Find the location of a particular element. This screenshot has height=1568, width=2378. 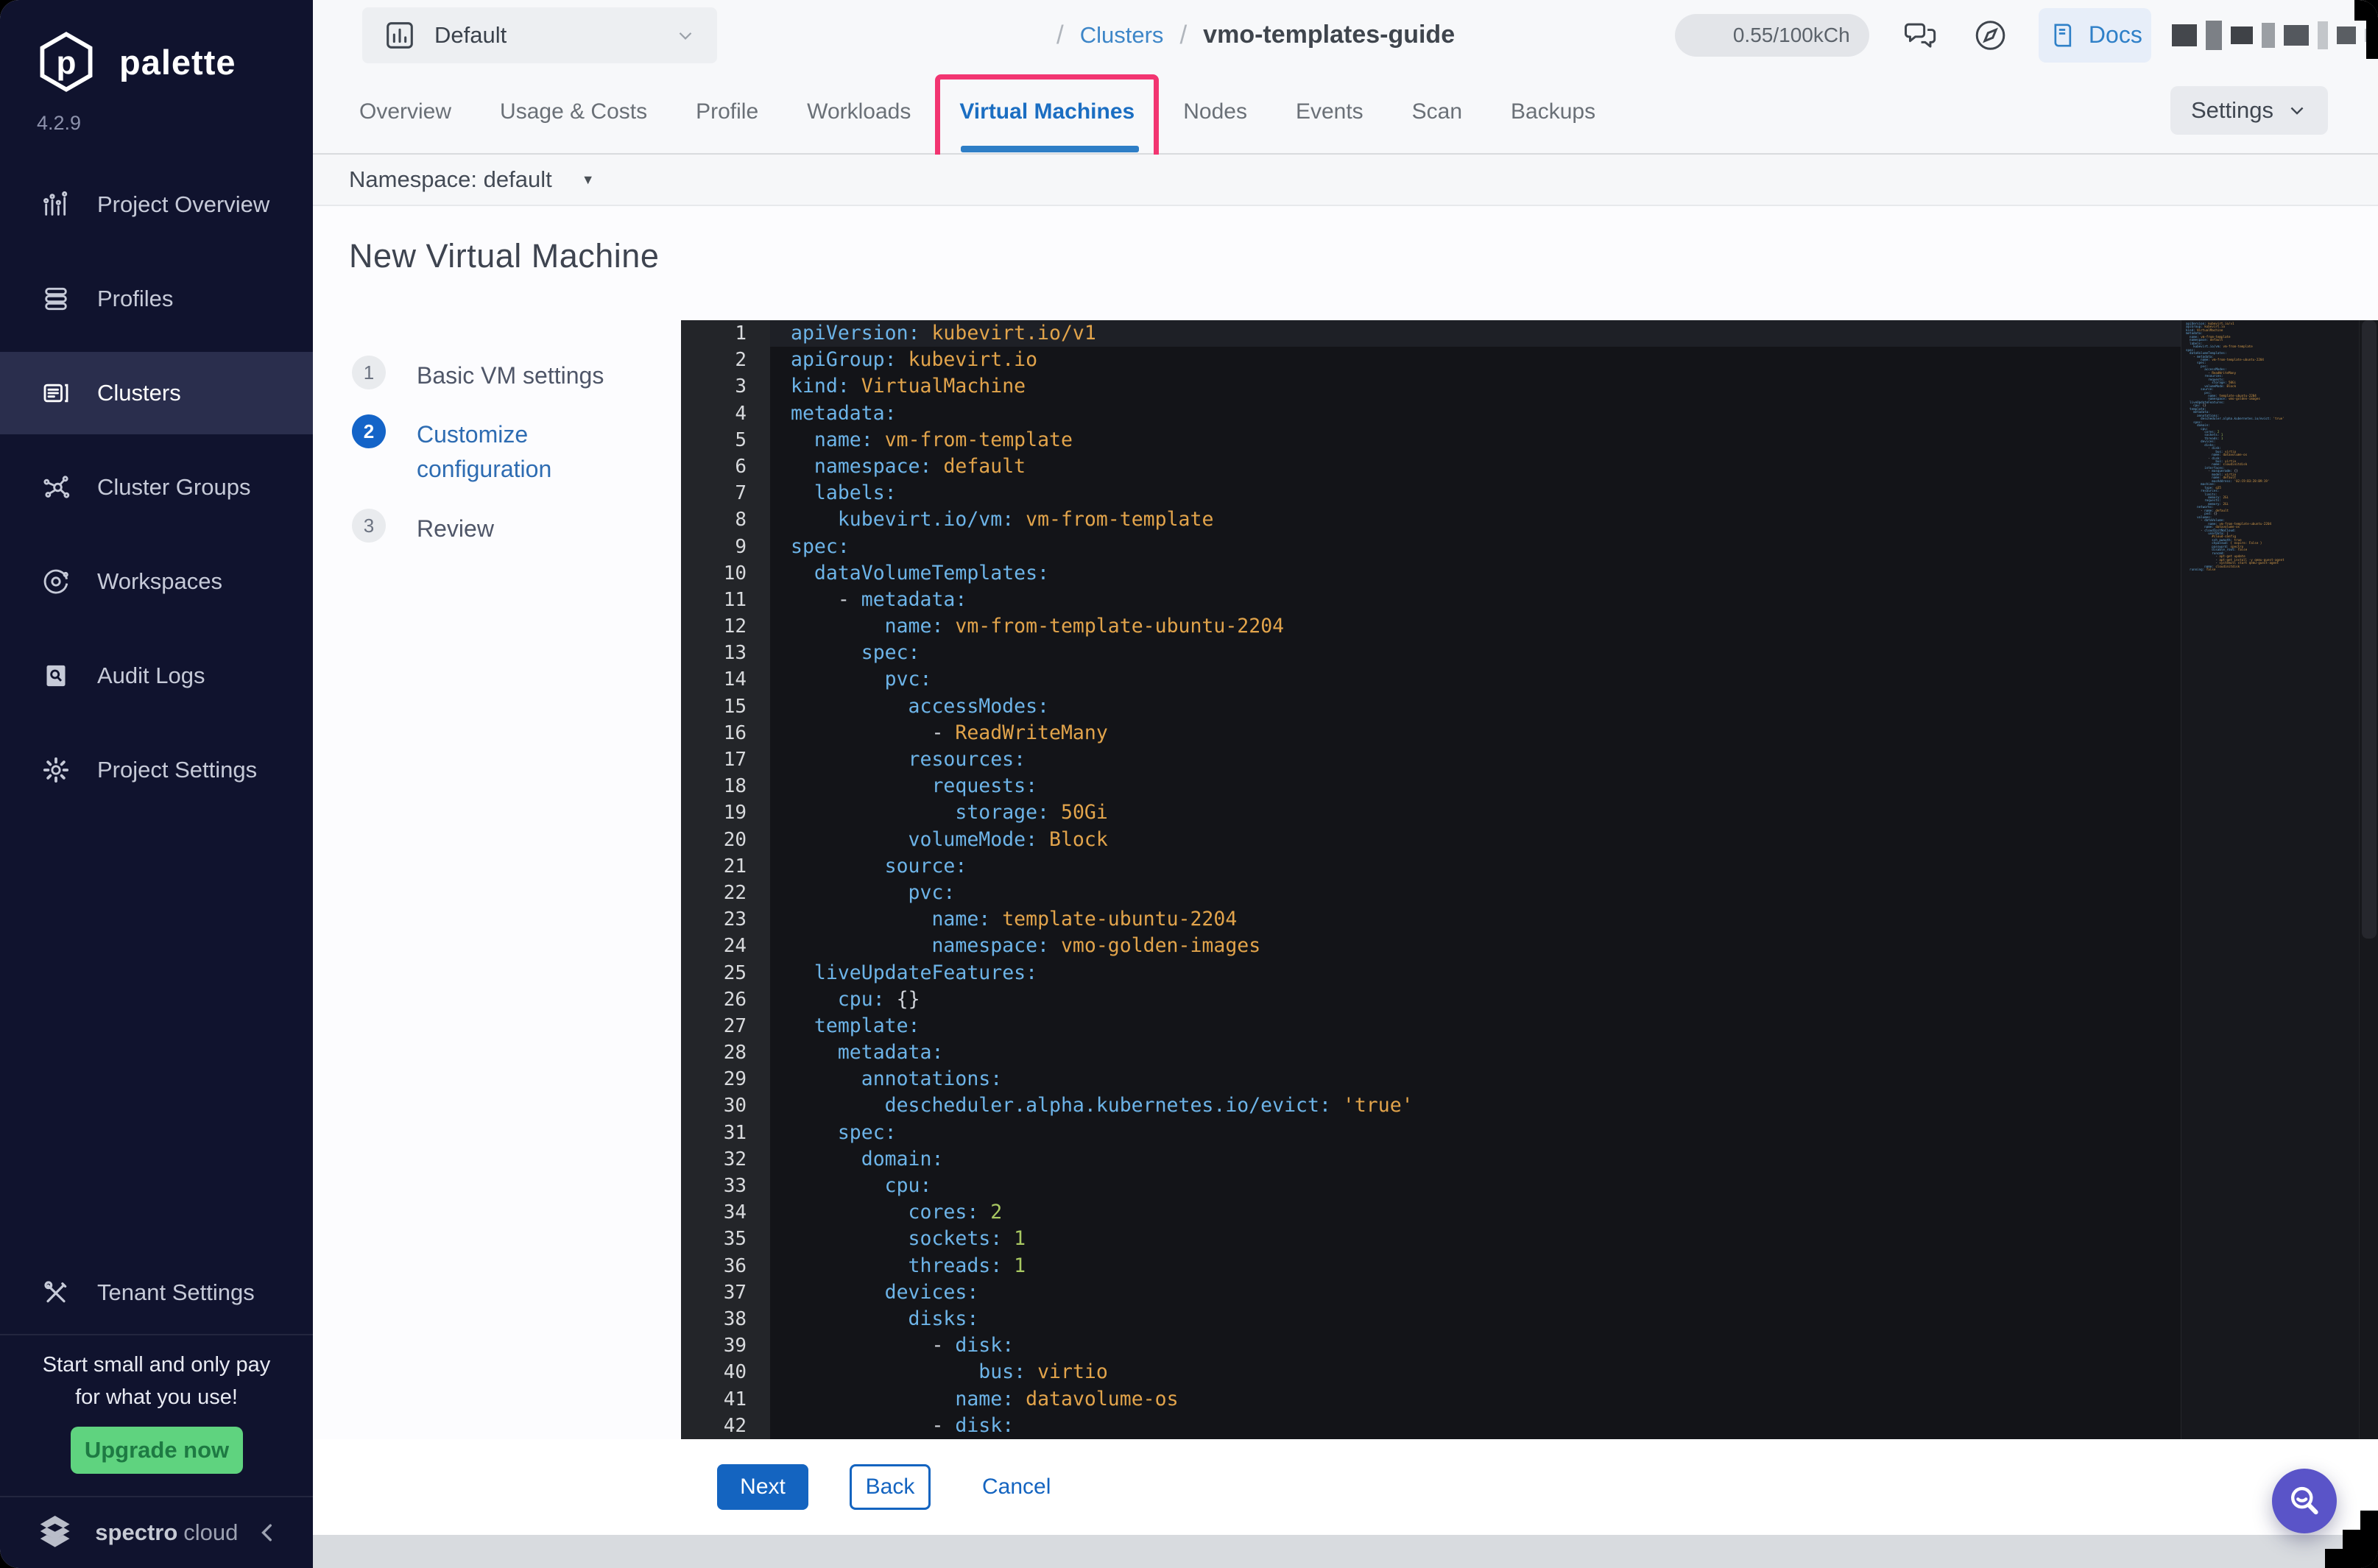

line-number: 27 is located at coordinates (725, 1026).